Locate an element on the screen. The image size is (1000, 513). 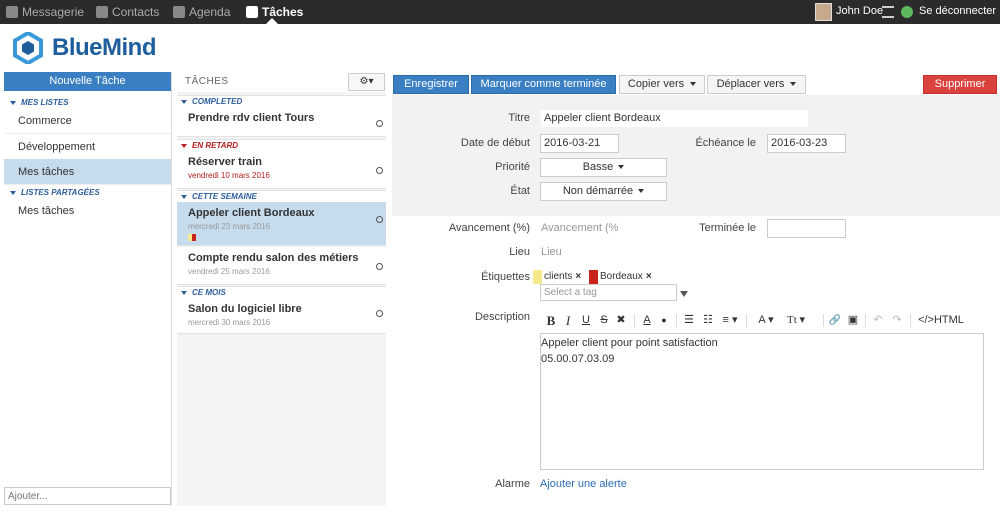
delete-button: Supprimer is located at coordinates (960, 84).